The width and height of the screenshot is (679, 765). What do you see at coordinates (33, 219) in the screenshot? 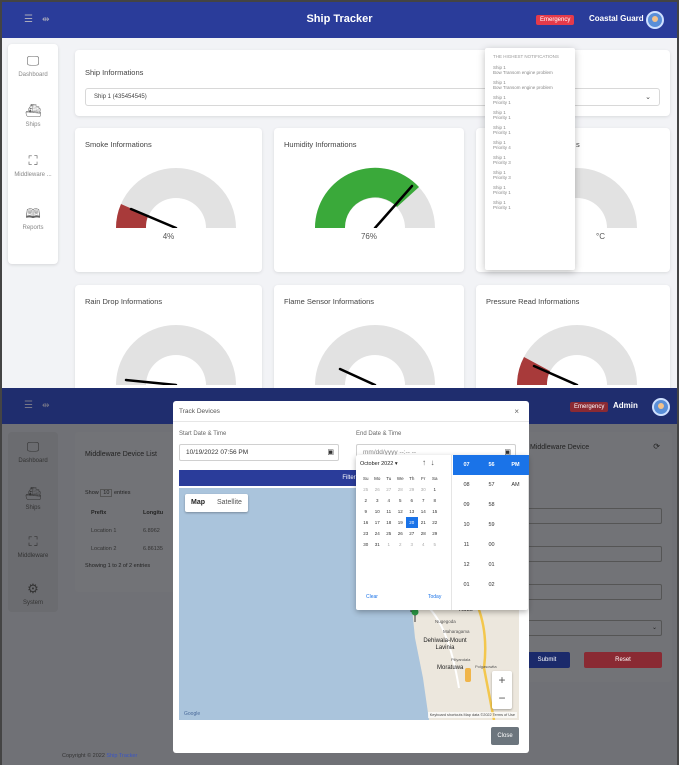
I see `sidebar-item-reports: 🕮 Reports` at bounding box center [33, 219].